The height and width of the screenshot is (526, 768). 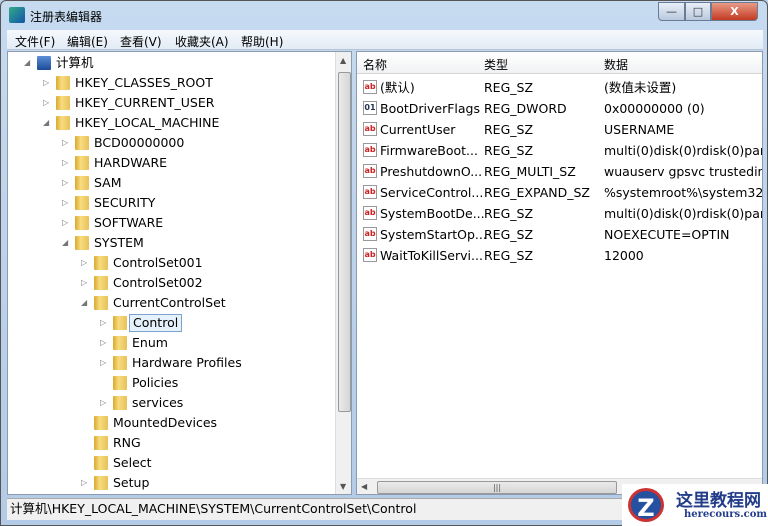 I want to click on tree-node: ▷ HKEY_CLASSES_ROOT, so click(x=171, y=83).